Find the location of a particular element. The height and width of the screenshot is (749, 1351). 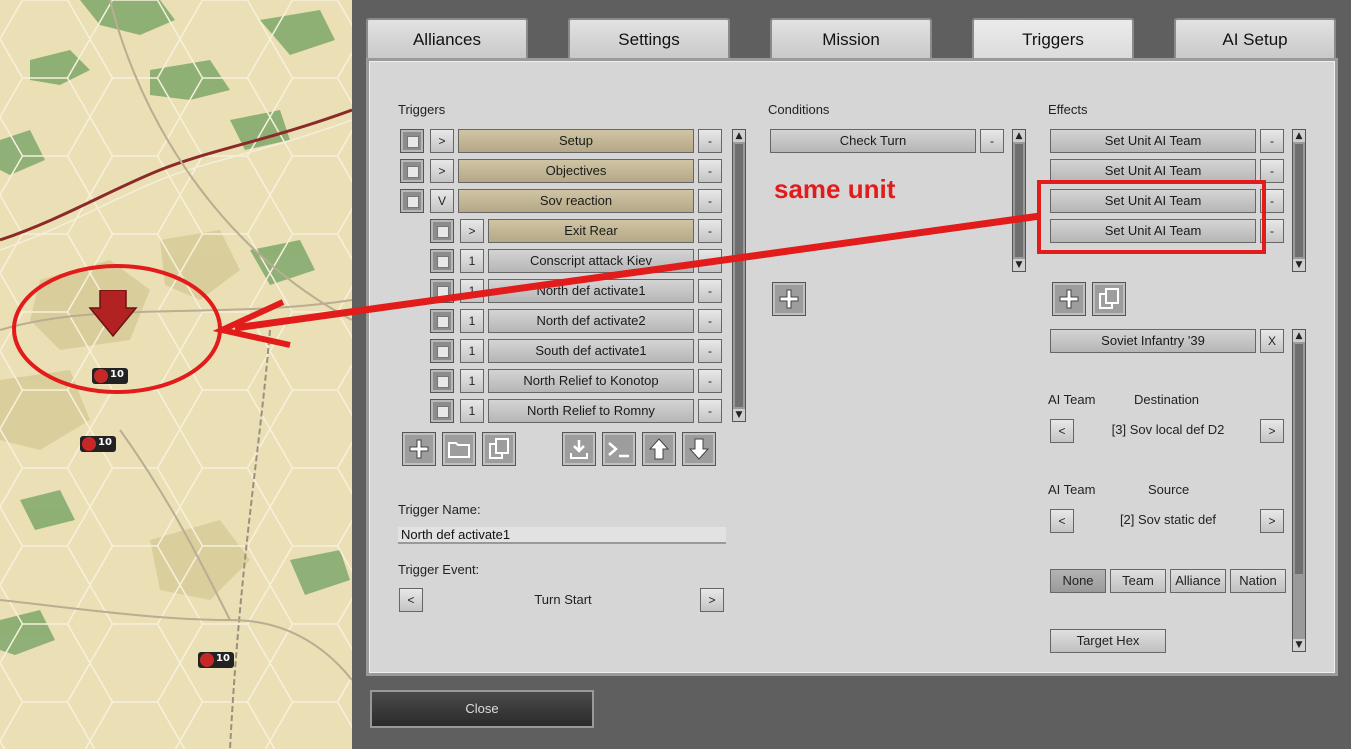

console-button is located at coordinates (619, 449).